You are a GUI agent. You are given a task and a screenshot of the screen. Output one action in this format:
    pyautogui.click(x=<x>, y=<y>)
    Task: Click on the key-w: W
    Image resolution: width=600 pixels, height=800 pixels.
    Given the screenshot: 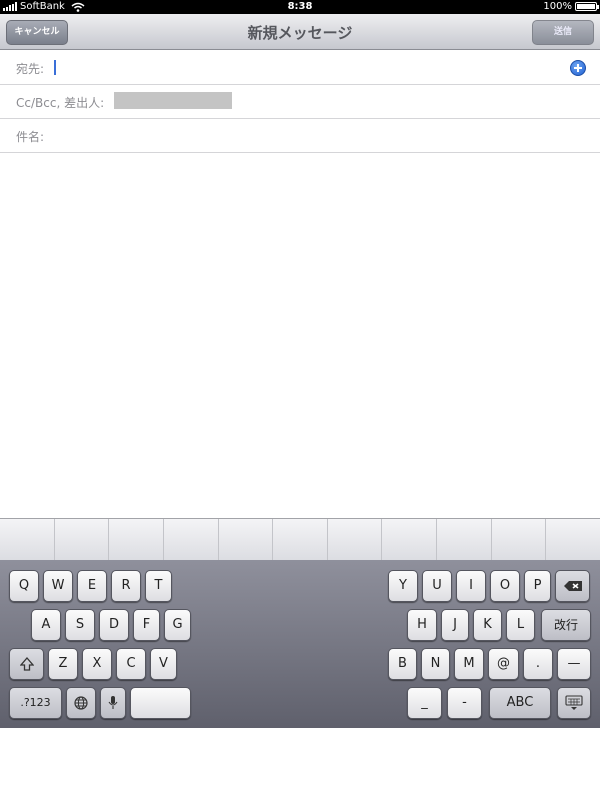 What is the action you would take?
    pyautogui.click(x=58, y=586)
    